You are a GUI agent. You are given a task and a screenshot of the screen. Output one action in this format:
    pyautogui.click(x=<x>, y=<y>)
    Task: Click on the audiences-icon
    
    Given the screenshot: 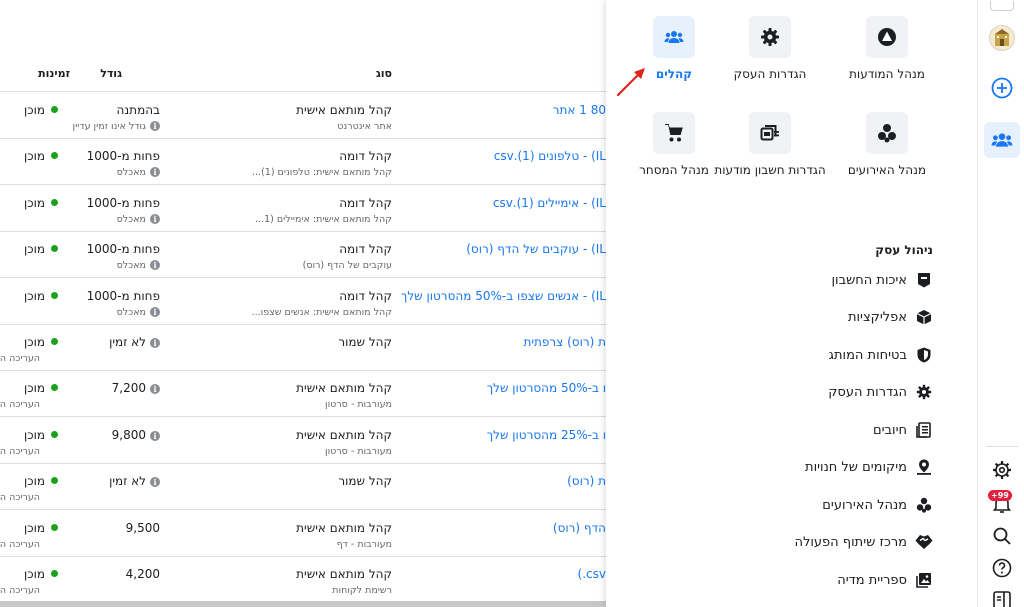 What is the action you would take?
    pyautogui.click(x=1002, y=140)
    